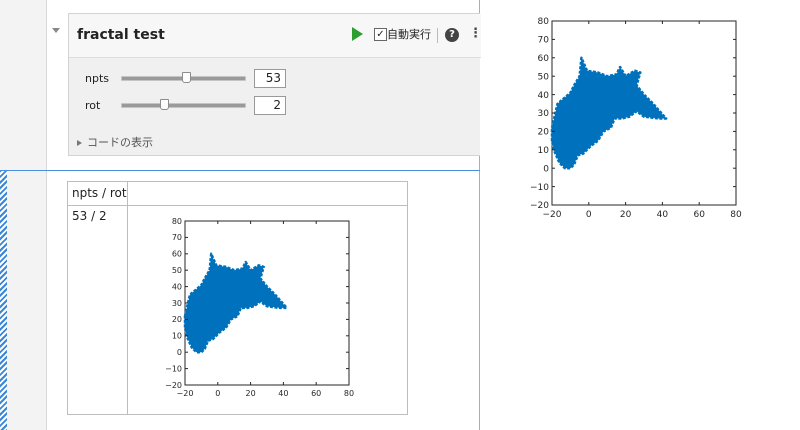  Describe the element at coordinates (97, 78) in the screenshot. I see `param-label-npts: npts` at that location.